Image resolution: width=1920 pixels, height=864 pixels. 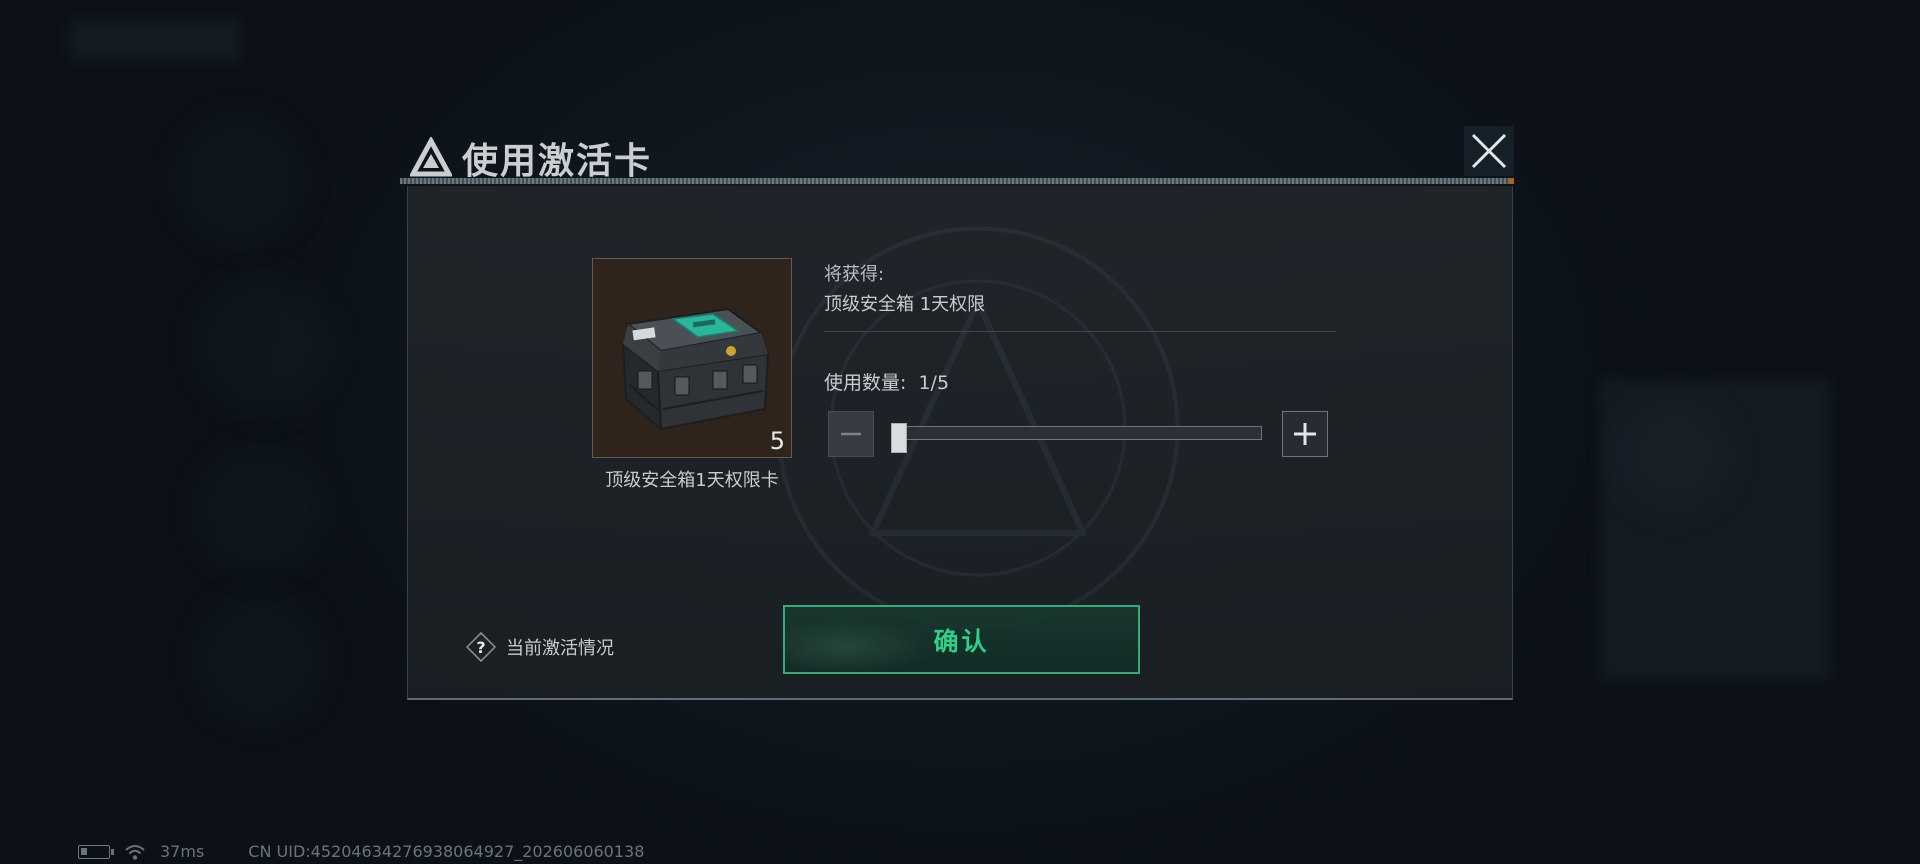 What do you see at coordinates (182, 851) in the screenshot?
I see `ping-value: 37ms` at bounding box center [182, 851].